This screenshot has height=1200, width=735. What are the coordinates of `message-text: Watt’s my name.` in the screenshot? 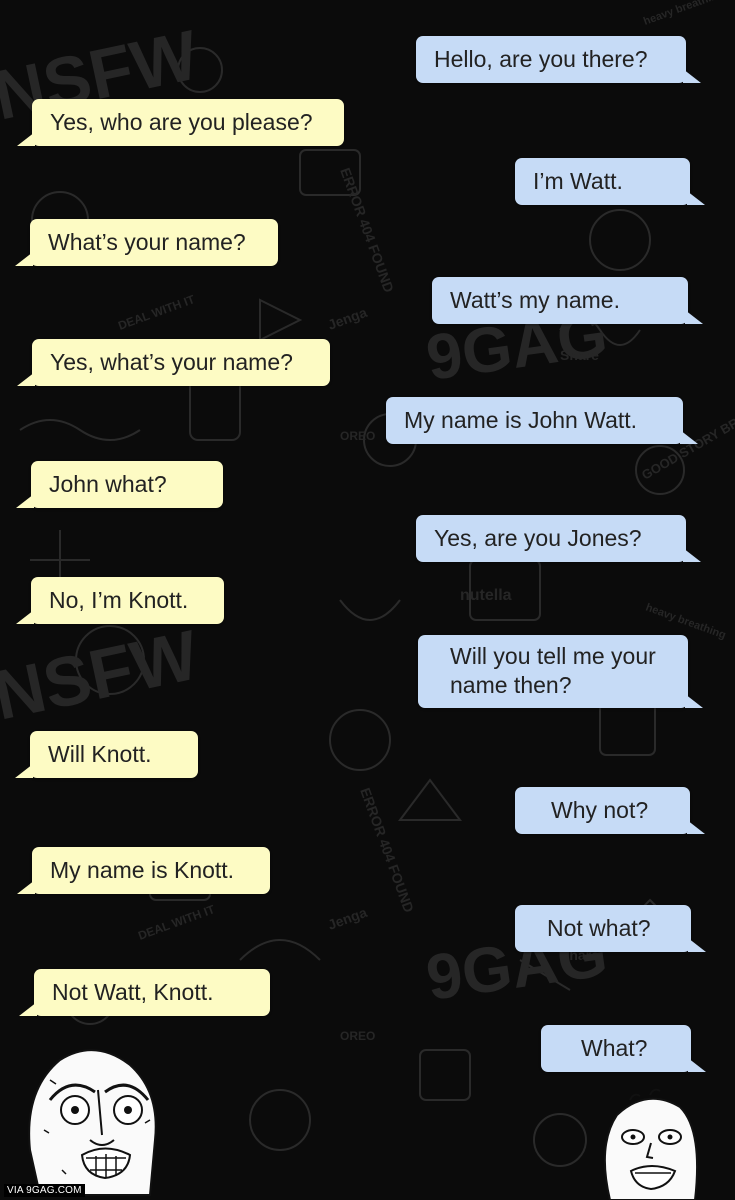 It's located at (535, 300).